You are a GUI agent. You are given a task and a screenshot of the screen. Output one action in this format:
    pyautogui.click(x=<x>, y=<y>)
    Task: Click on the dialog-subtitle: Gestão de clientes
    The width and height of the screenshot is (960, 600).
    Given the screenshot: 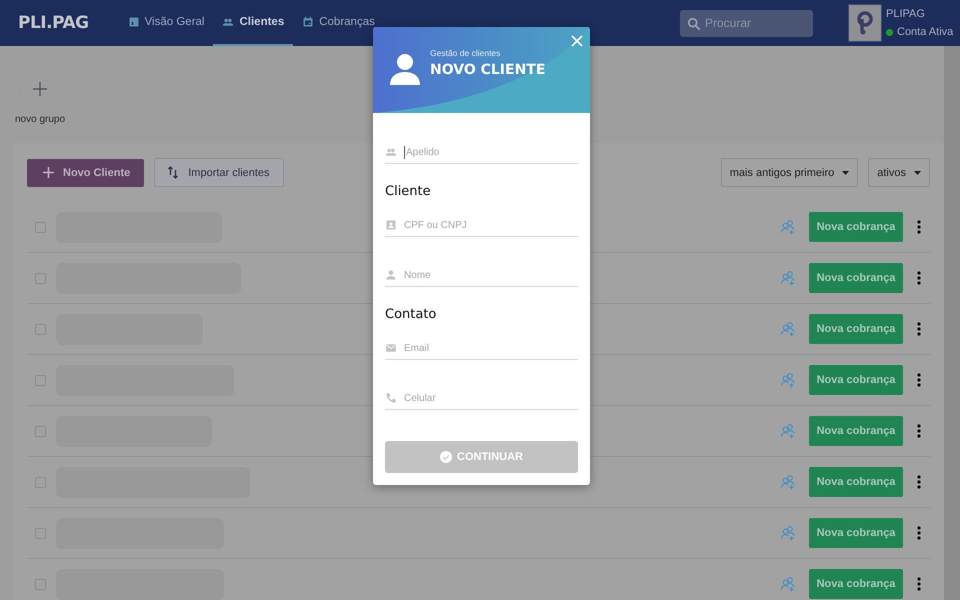 What is the action you would take?
    pyautogui.click(x=466, y=53)
    